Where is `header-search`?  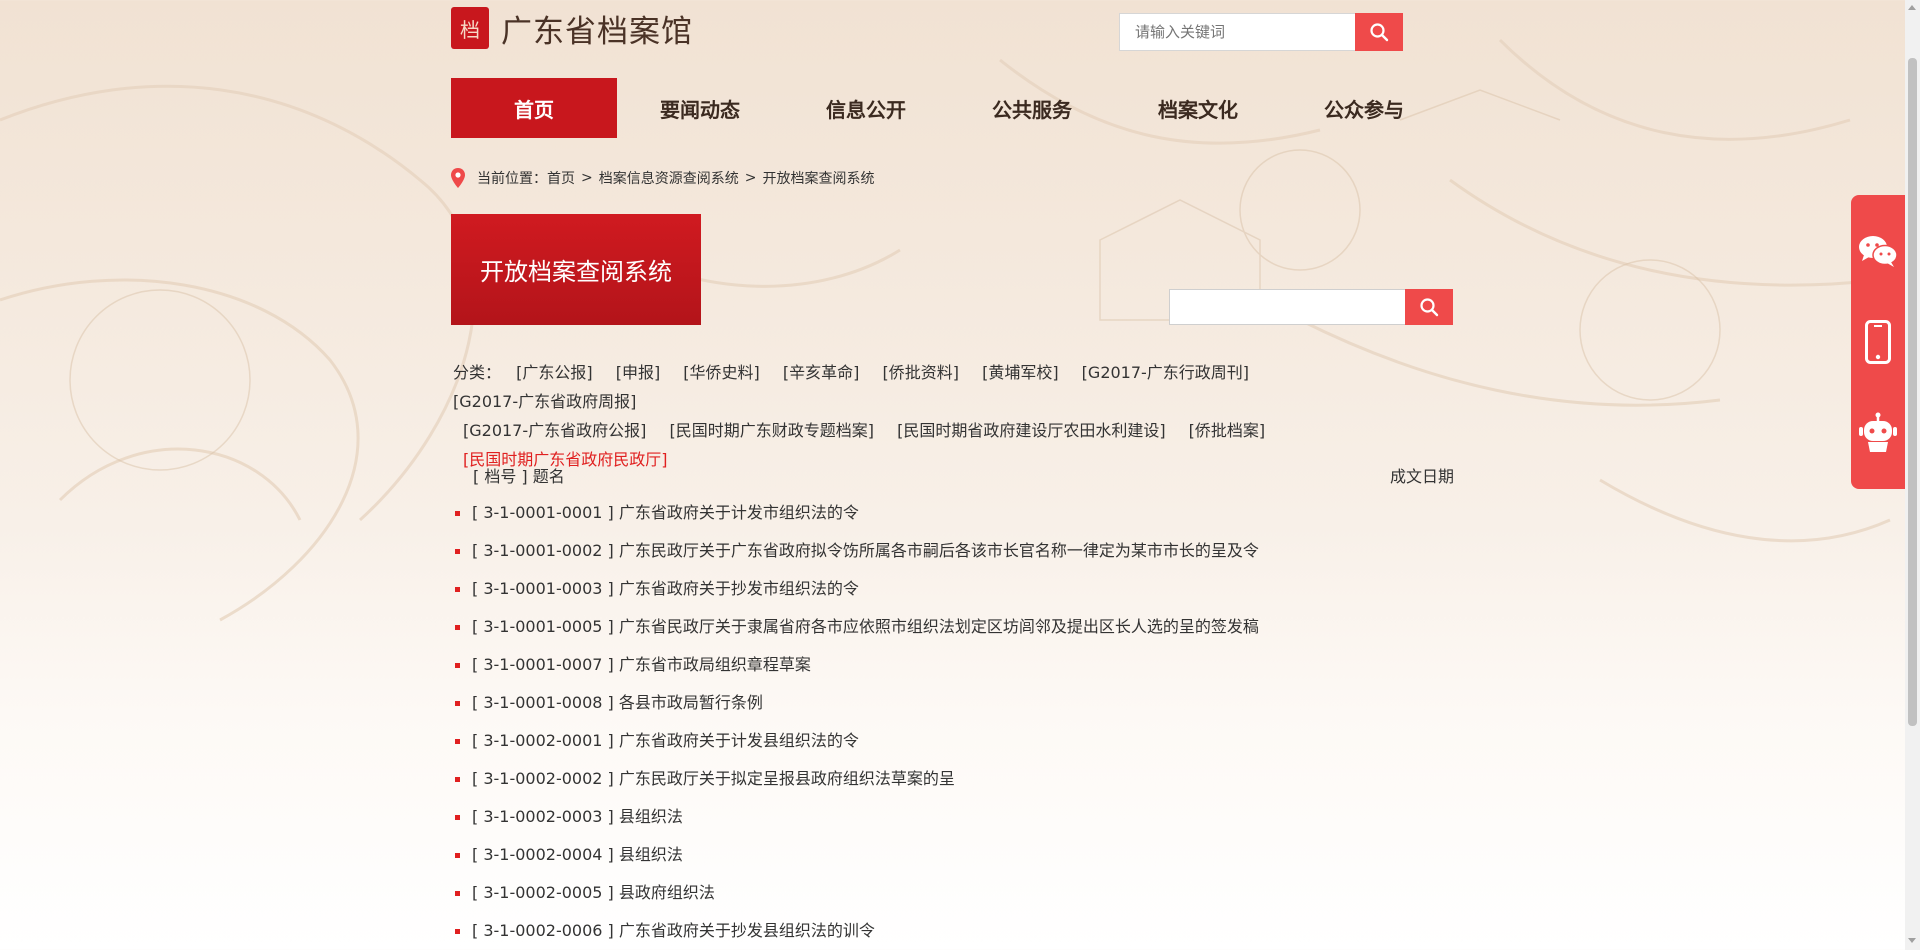
header-search is located at coordinates (1261, 32).